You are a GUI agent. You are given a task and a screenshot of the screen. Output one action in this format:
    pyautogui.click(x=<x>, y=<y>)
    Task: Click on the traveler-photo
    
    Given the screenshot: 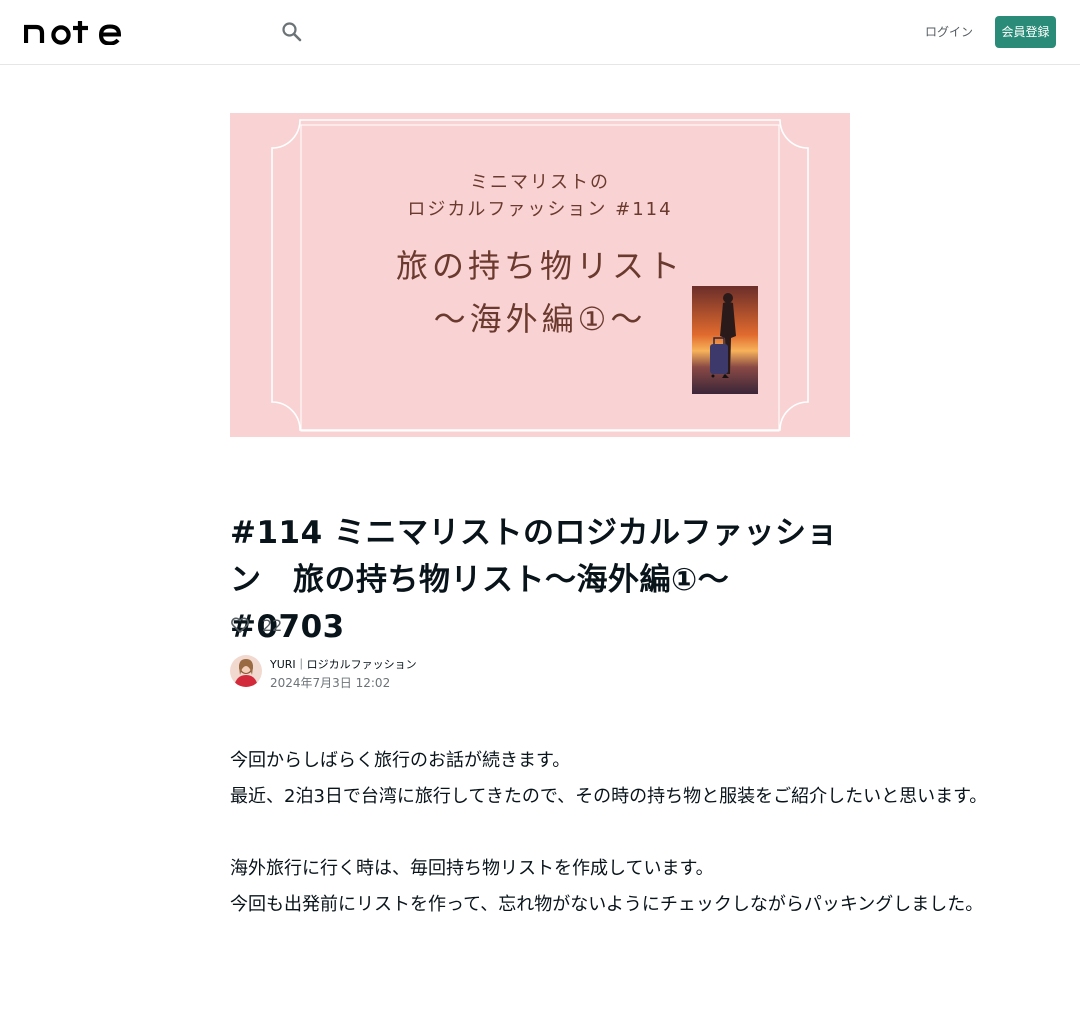 What is the action you would take?
    pyautogui.click(x=725, y=340)
    